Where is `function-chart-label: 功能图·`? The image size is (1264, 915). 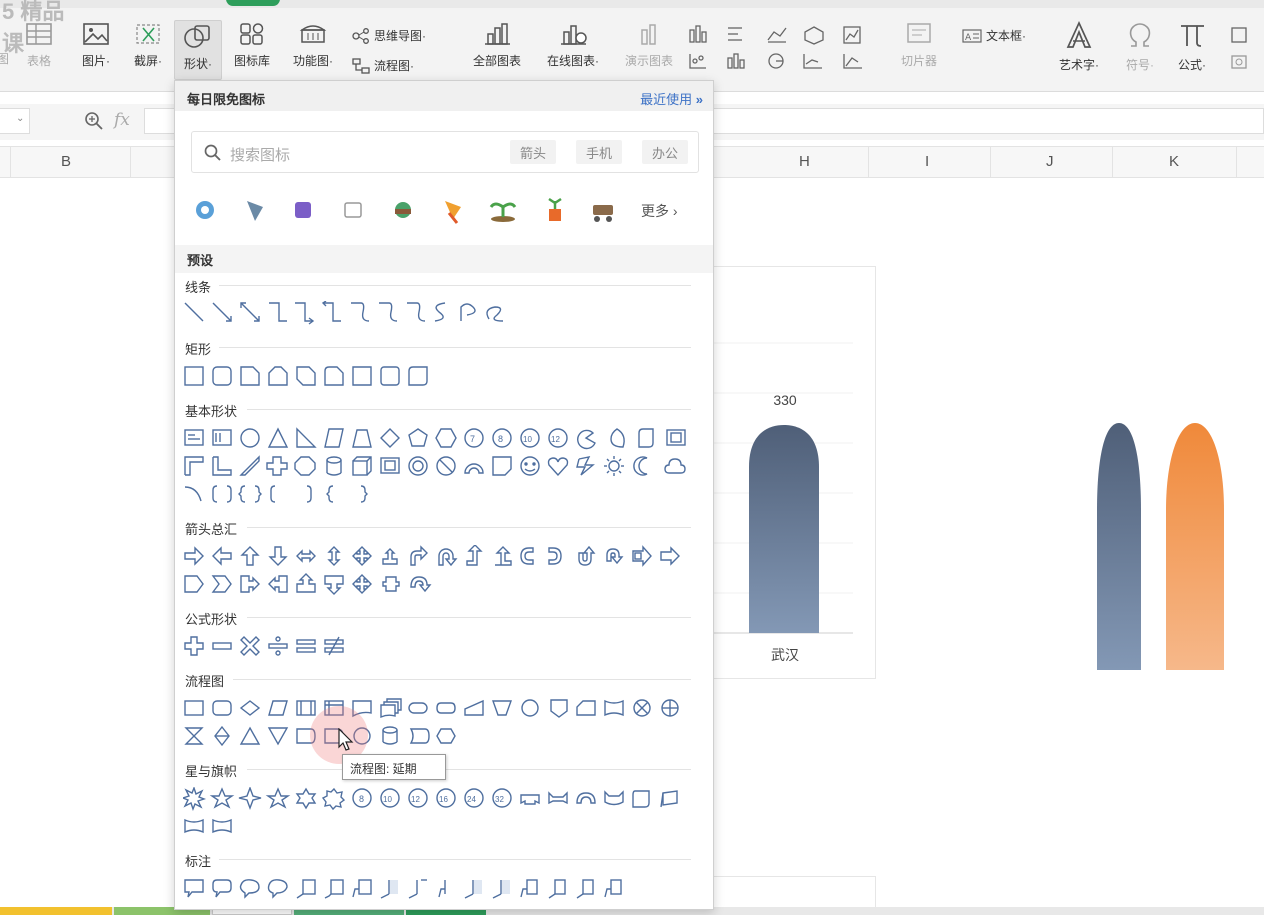
function-chart-label: 功能图· is located at coordinates (313, 61).